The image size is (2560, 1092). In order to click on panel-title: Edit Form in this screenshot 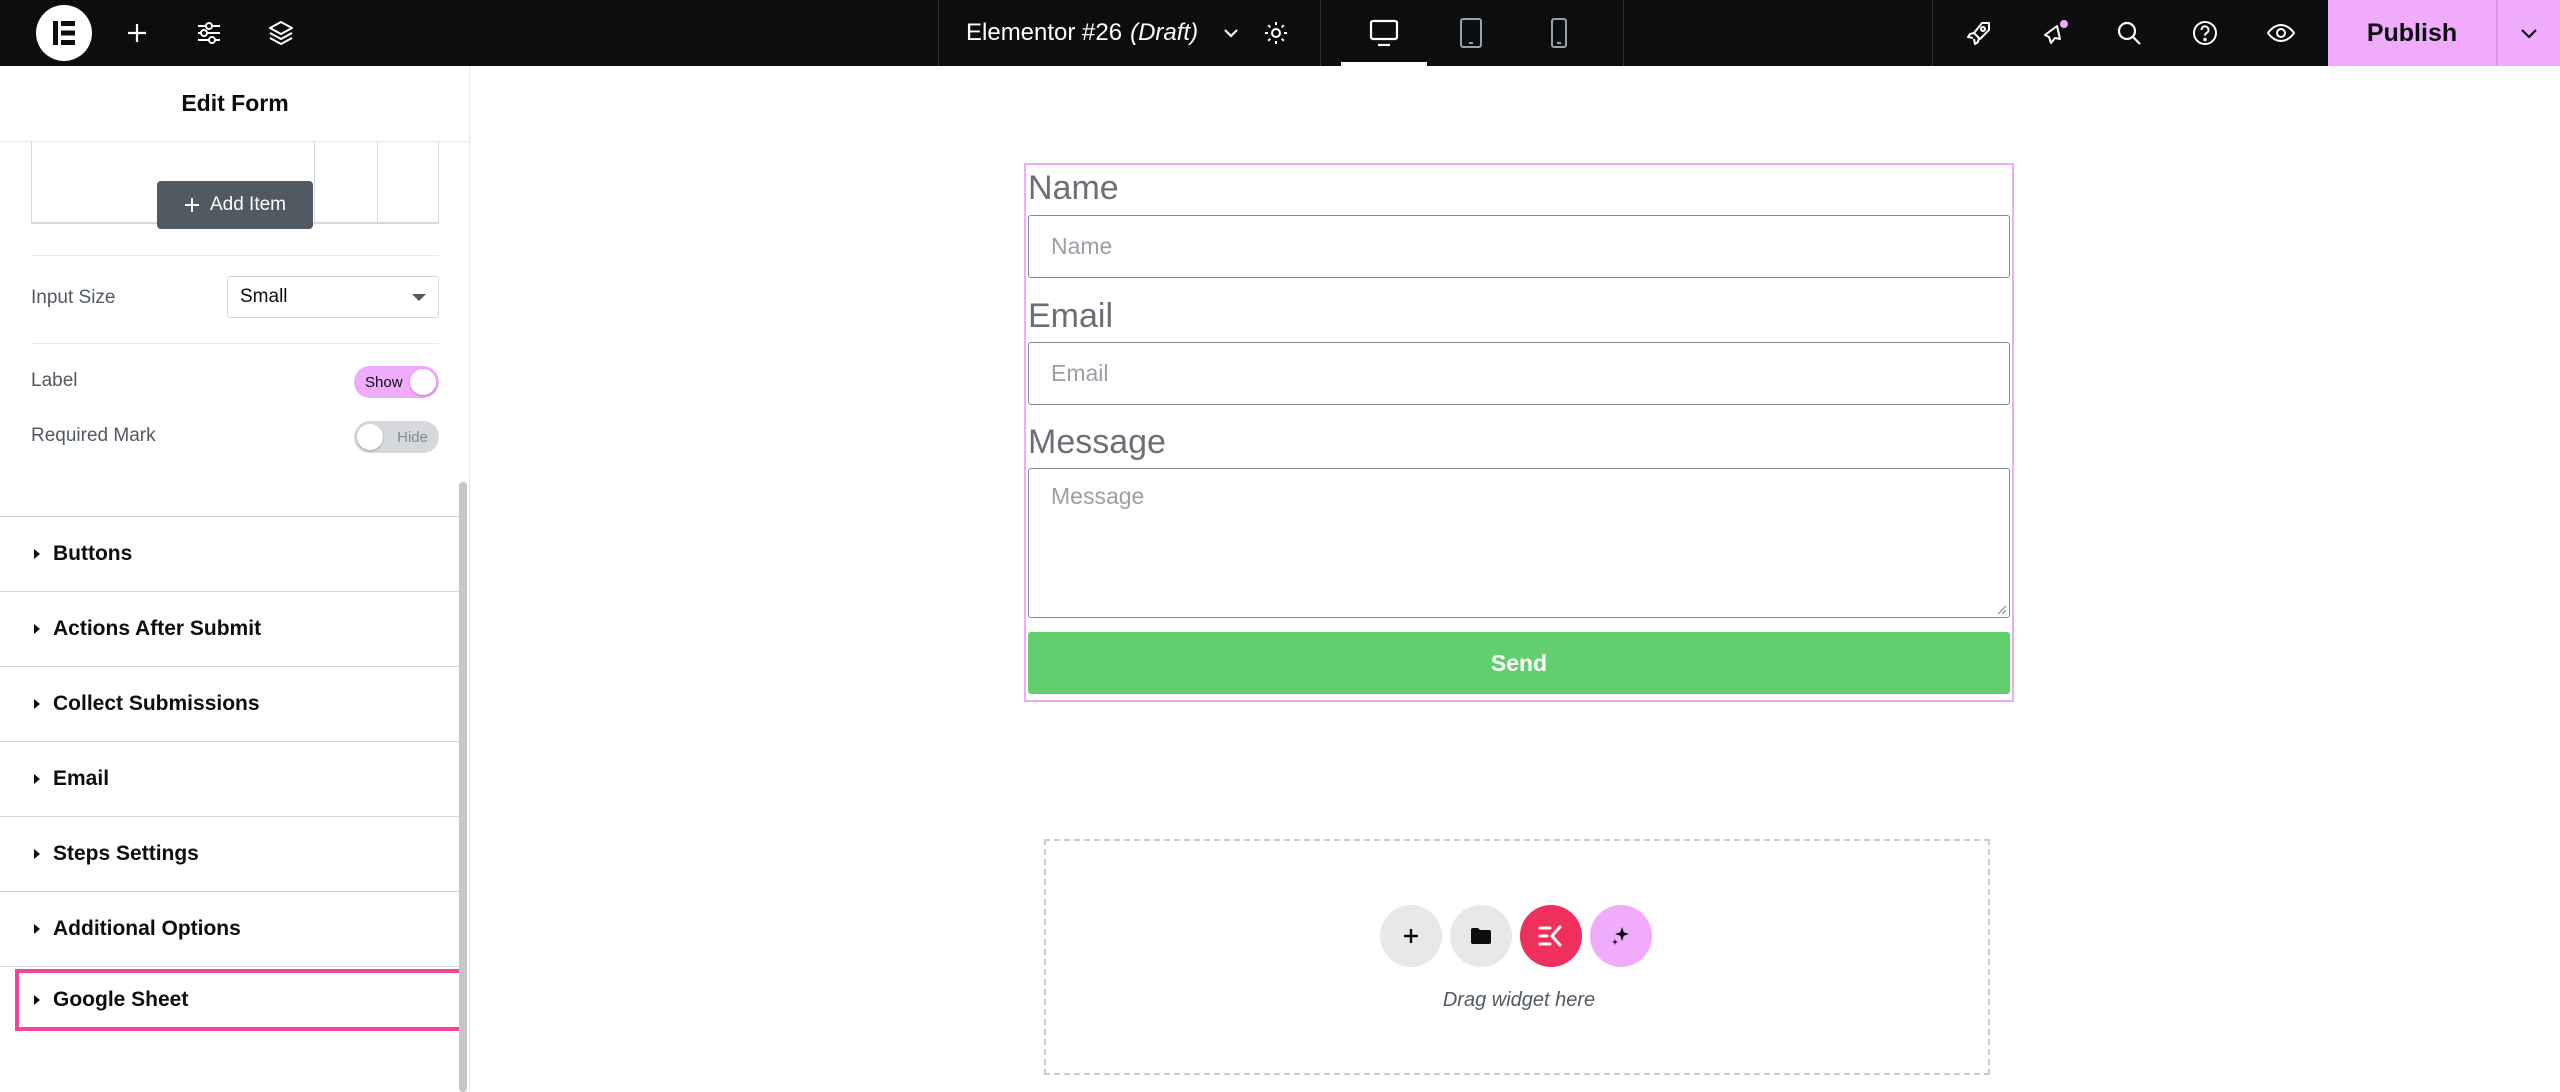, I will do `click(235, 104)`.